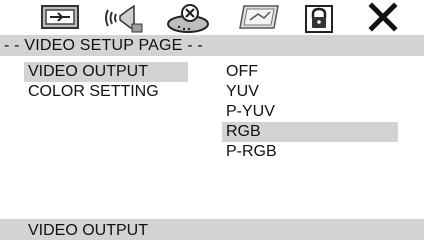  What do you see at coordinates (124, 20) in the screenshot?
I see `audio-setup-icon` at bounding box center [124, 20].